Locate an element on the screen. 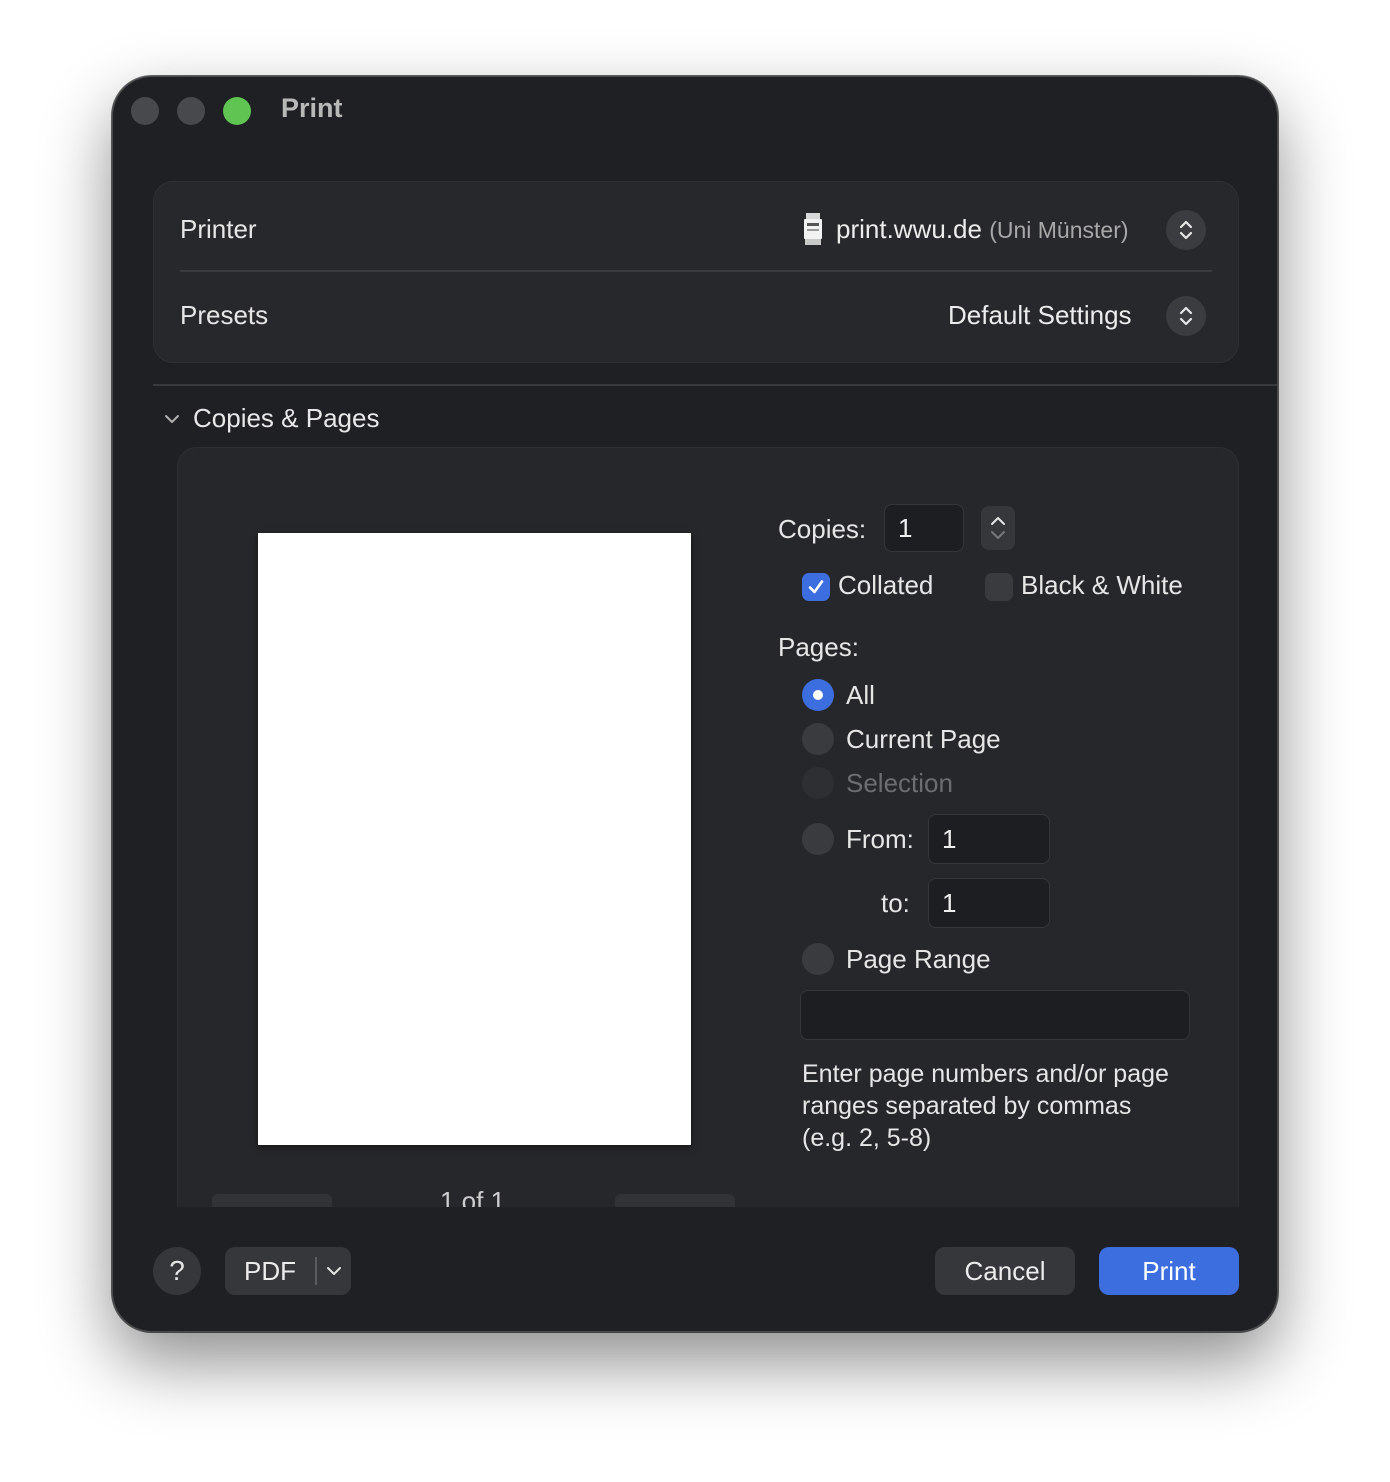 This screenshot has width=1390, height=1482. pages-current-label: Current Page is located at coordinates (923, 739).